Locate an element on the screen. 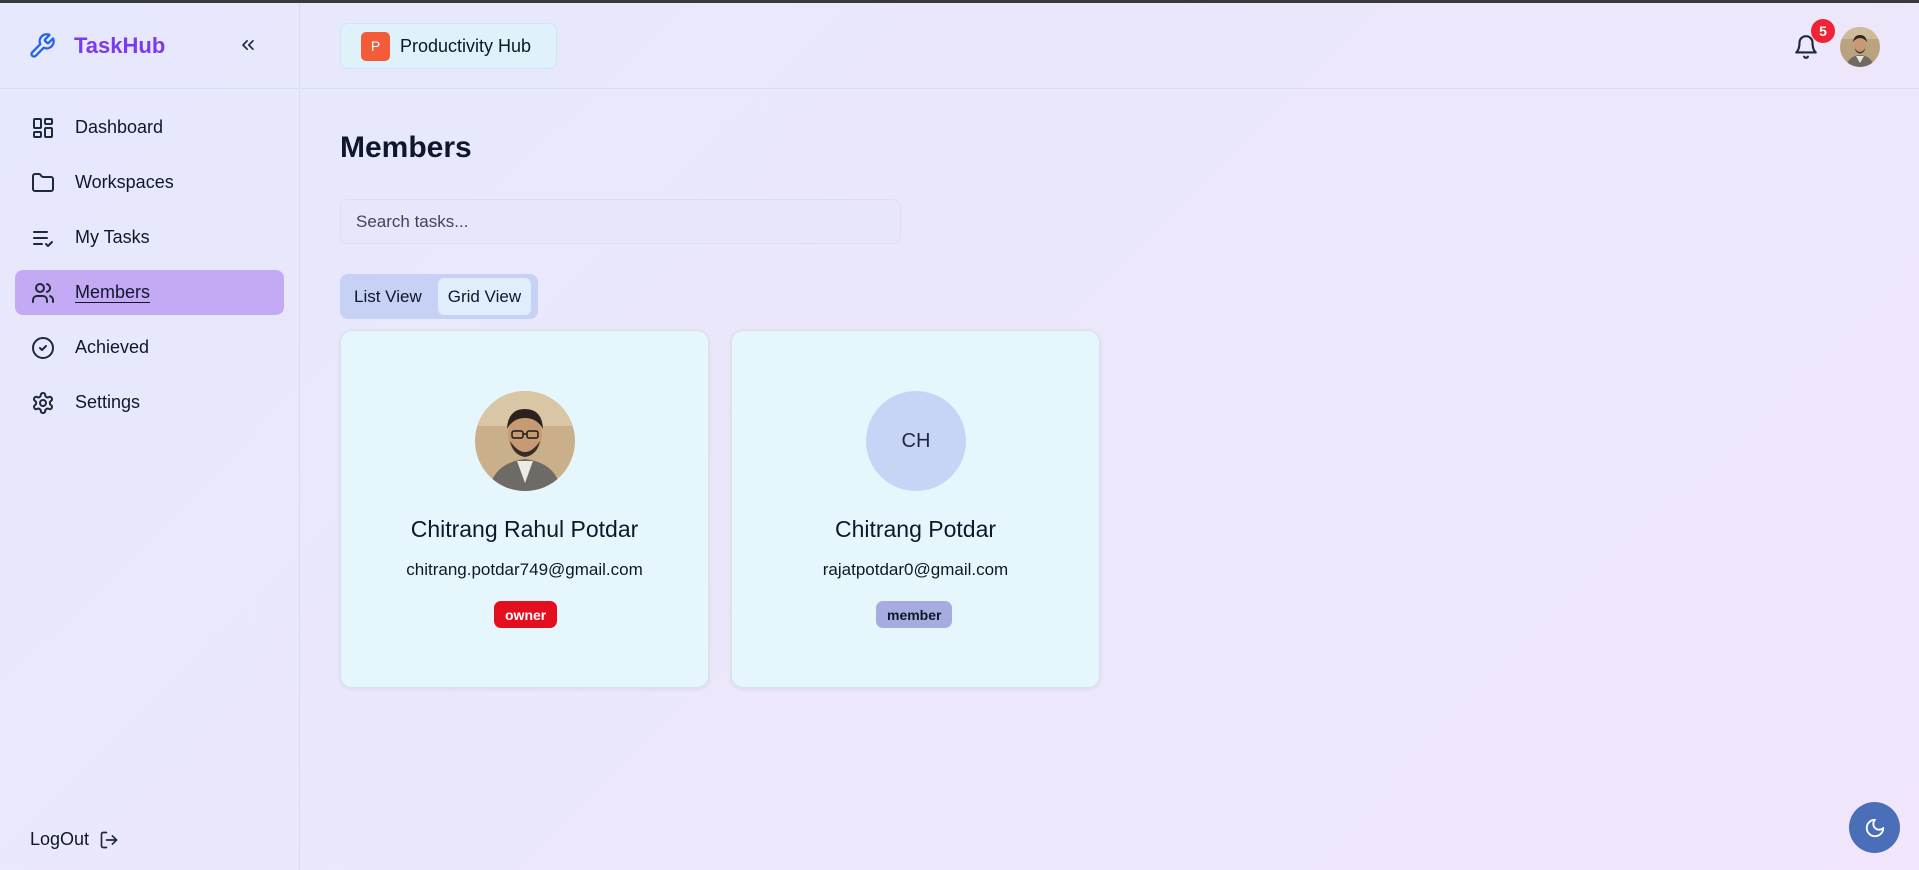 Image resolution: width=1919 pixels, height=870 pixels. theme-toggle-button is located at coordinates (1874, 827).